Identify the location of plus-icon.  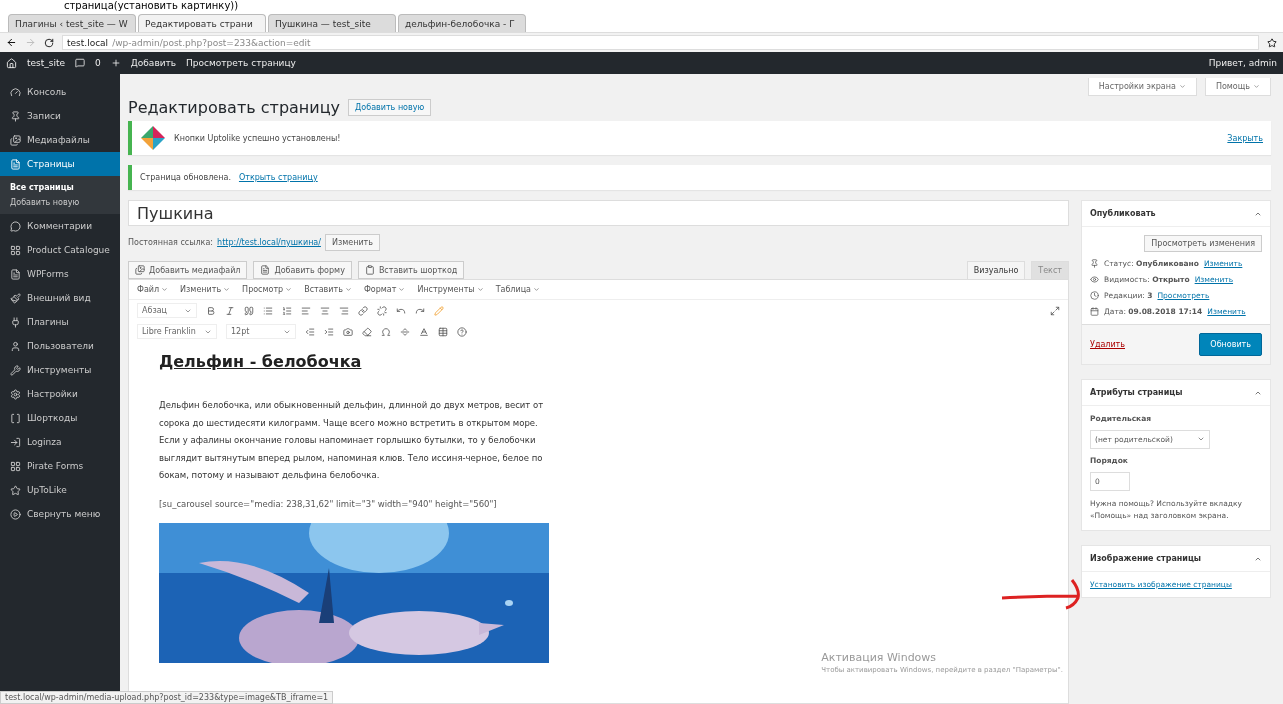
(115, 63).